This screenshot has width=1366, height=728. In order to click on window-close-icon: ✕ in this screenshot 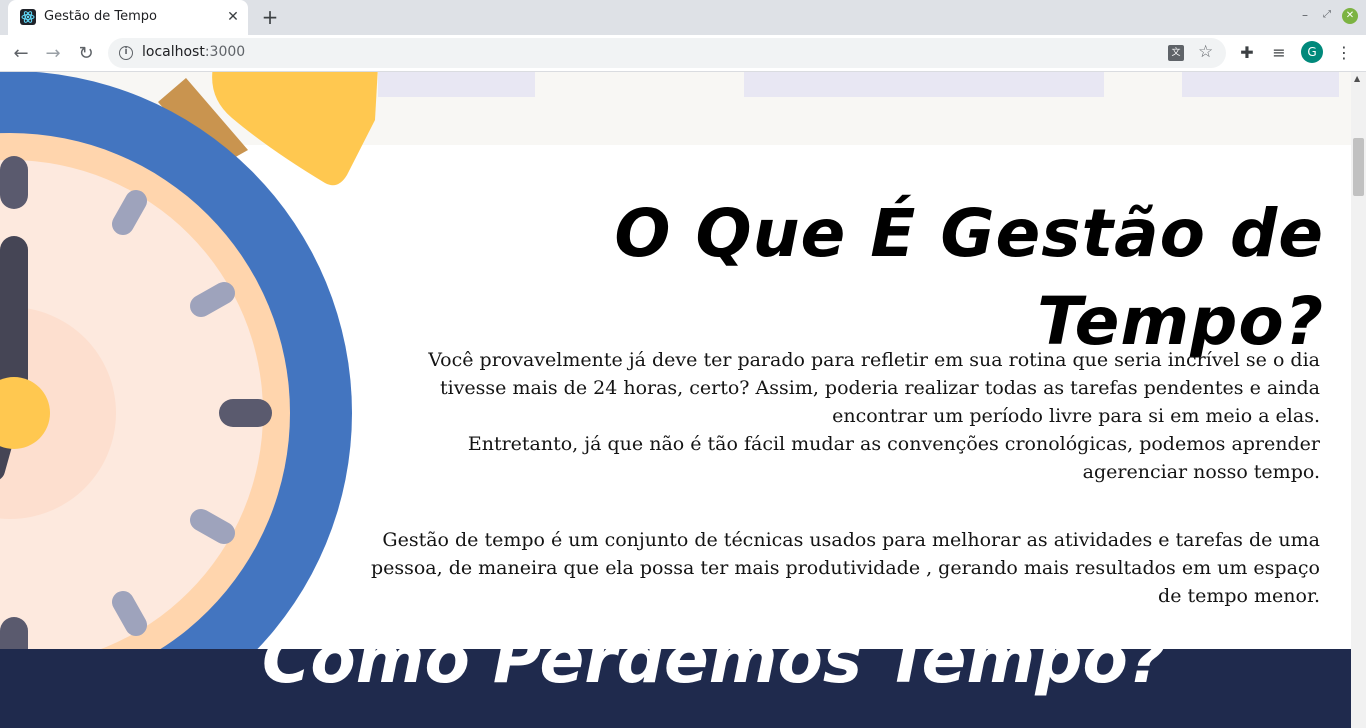, I will do `click(1350, 16)`.